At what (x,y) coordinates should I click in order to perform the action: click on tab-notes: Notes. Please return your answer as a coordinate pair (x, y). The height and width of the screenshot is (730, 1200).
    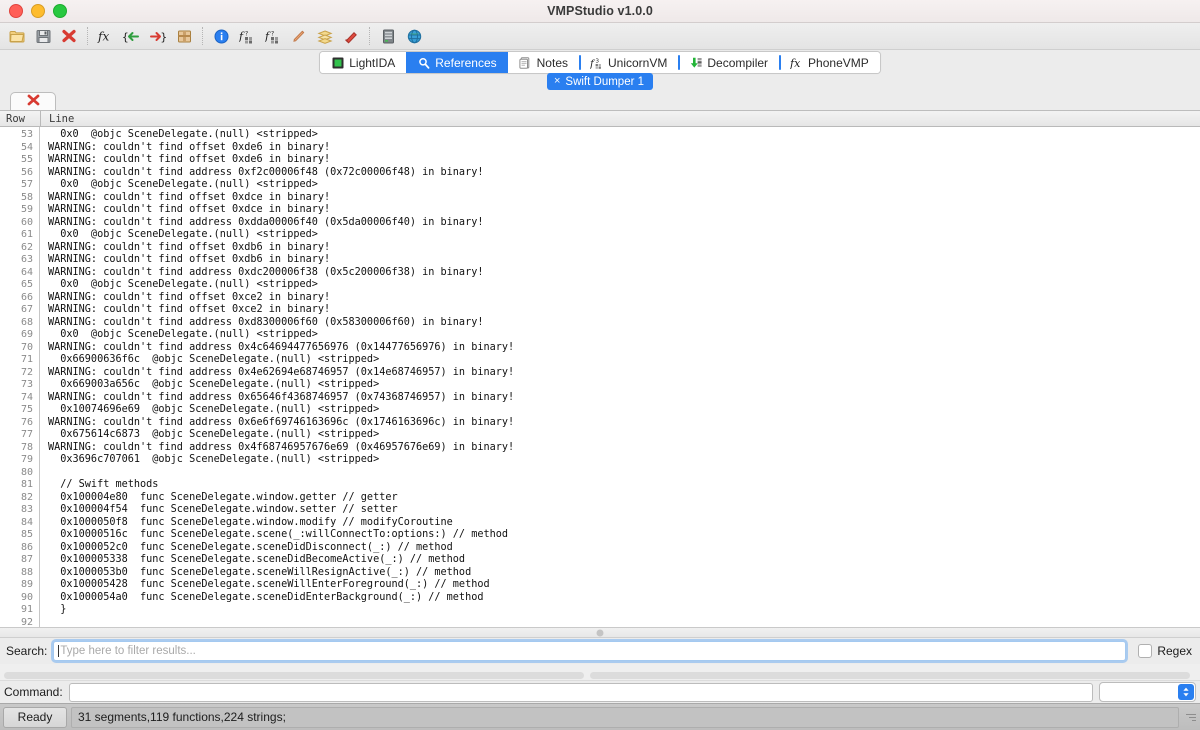
    Looking at the image, I should click on (543, 62).